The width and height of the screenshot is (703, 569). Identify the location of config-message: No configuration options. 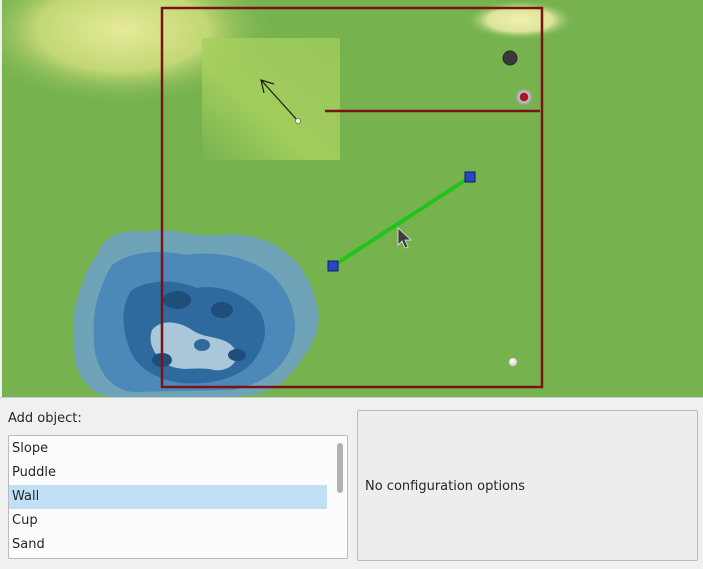
(445, 486).